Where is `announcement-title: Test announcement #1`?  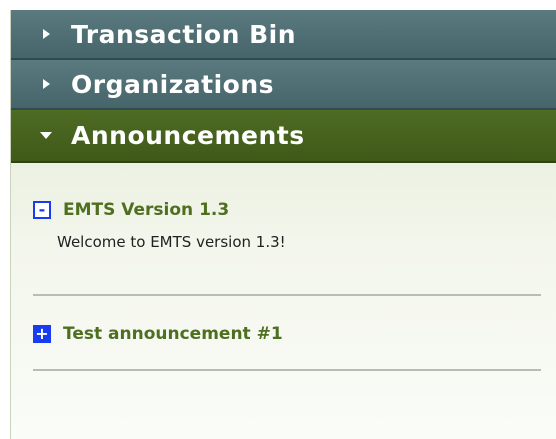
announcement-title: Test announcement #1 is located at coordinates (173, 334).